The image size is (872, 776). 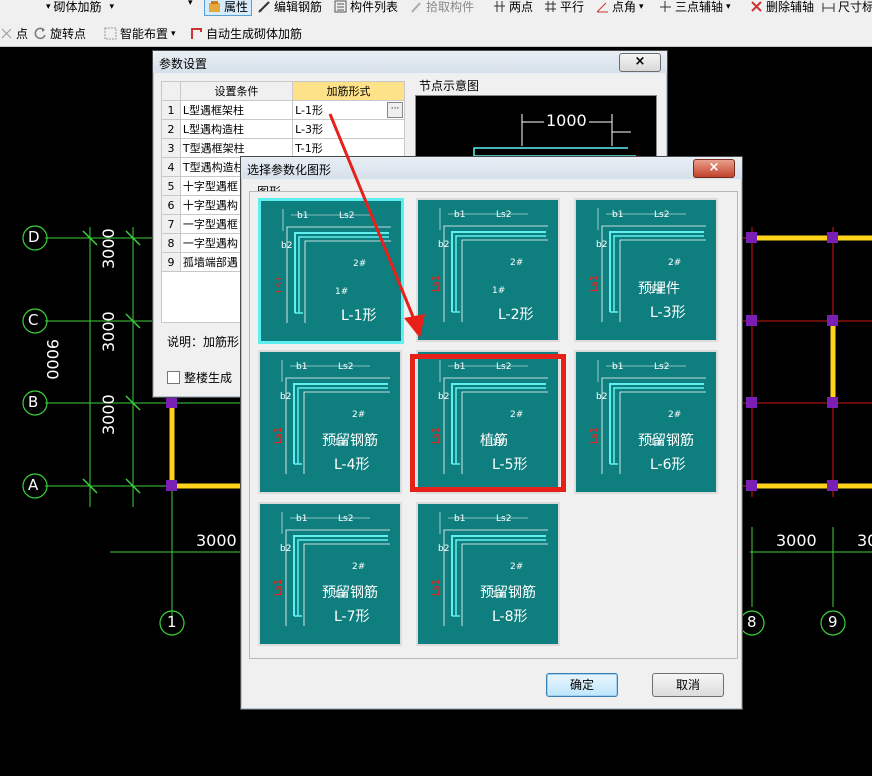 I want to click on col-header-condition: 设置条件, so click(x=236, y=91).